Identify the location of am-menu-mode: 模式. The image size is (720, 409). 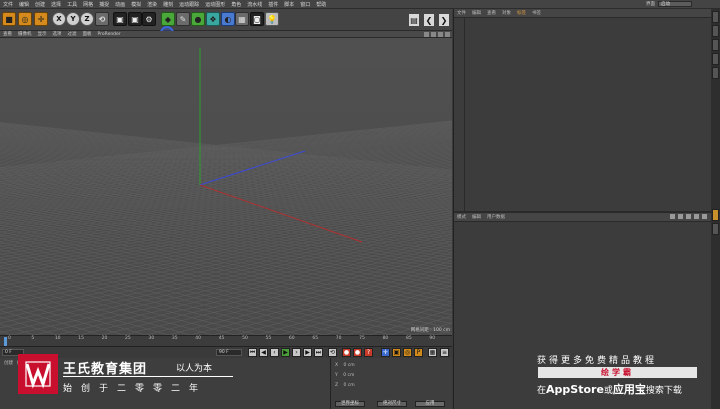
(461, 217).